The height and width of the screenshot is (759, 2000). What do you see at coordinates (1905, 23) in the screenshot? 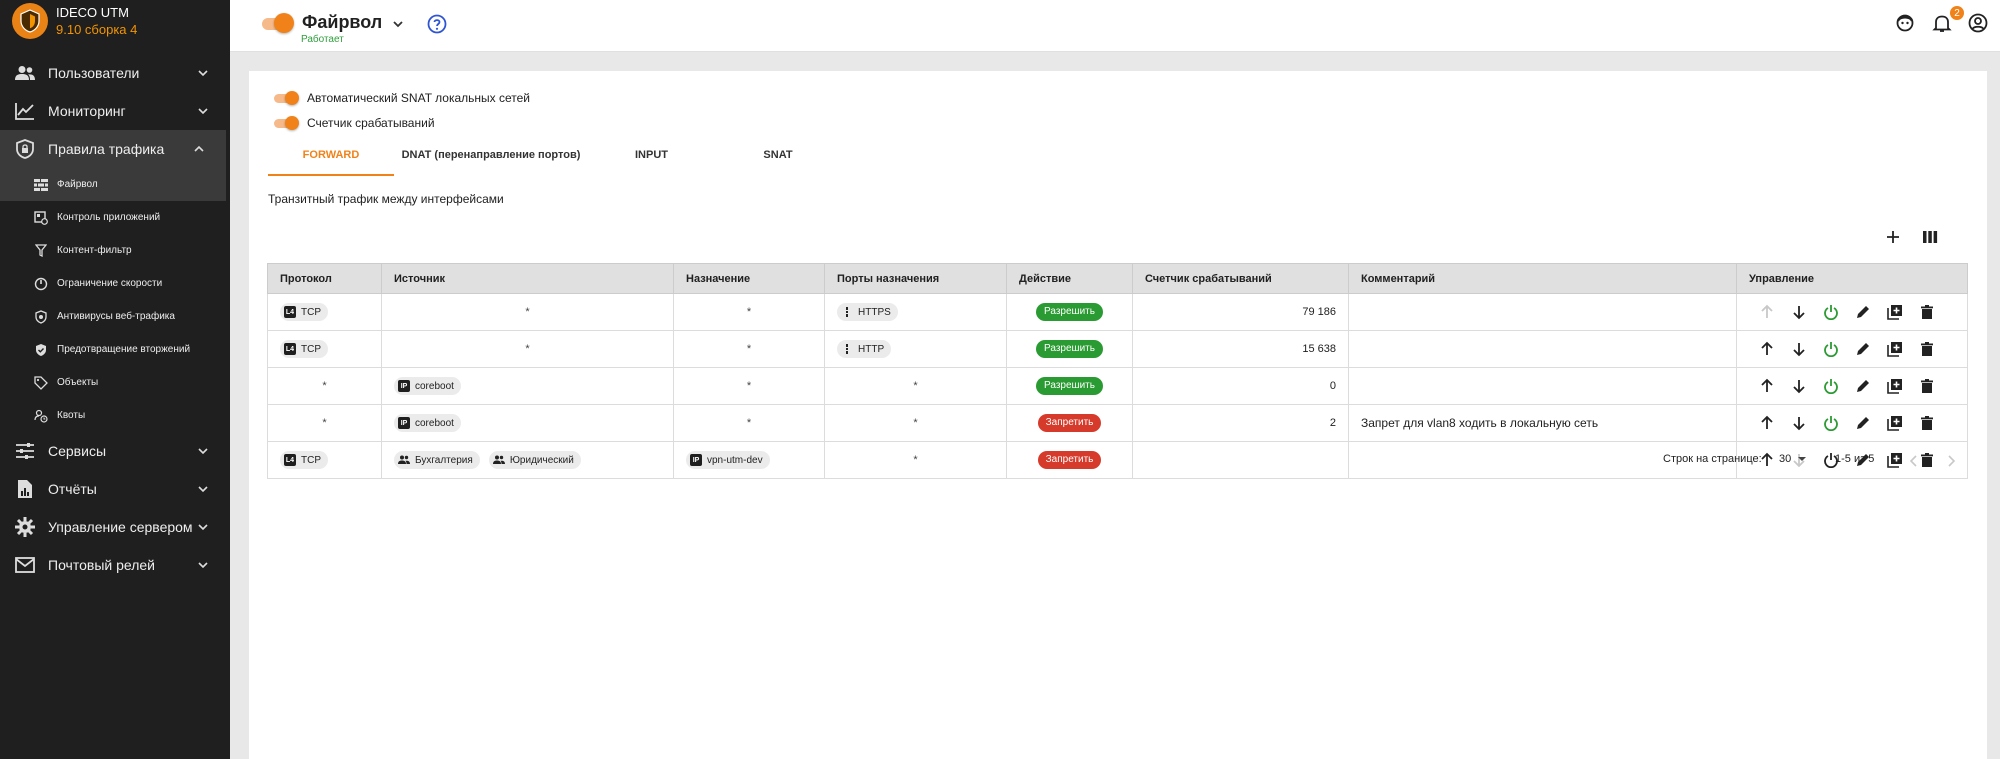
I see `support-agent-icon` at bounding box center [1905, 23].